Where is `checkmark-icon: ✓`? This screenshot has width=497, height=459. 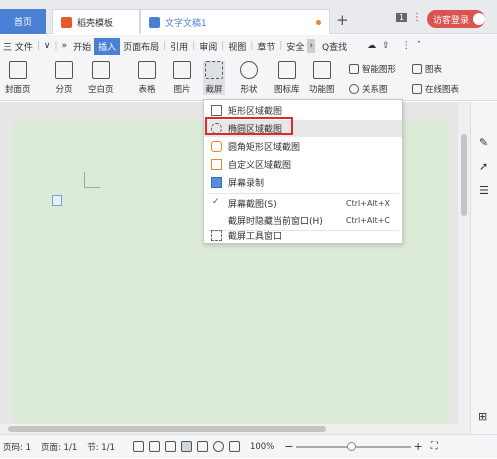
checkmark-icon: ✓ is located at coordinates (216, 202).